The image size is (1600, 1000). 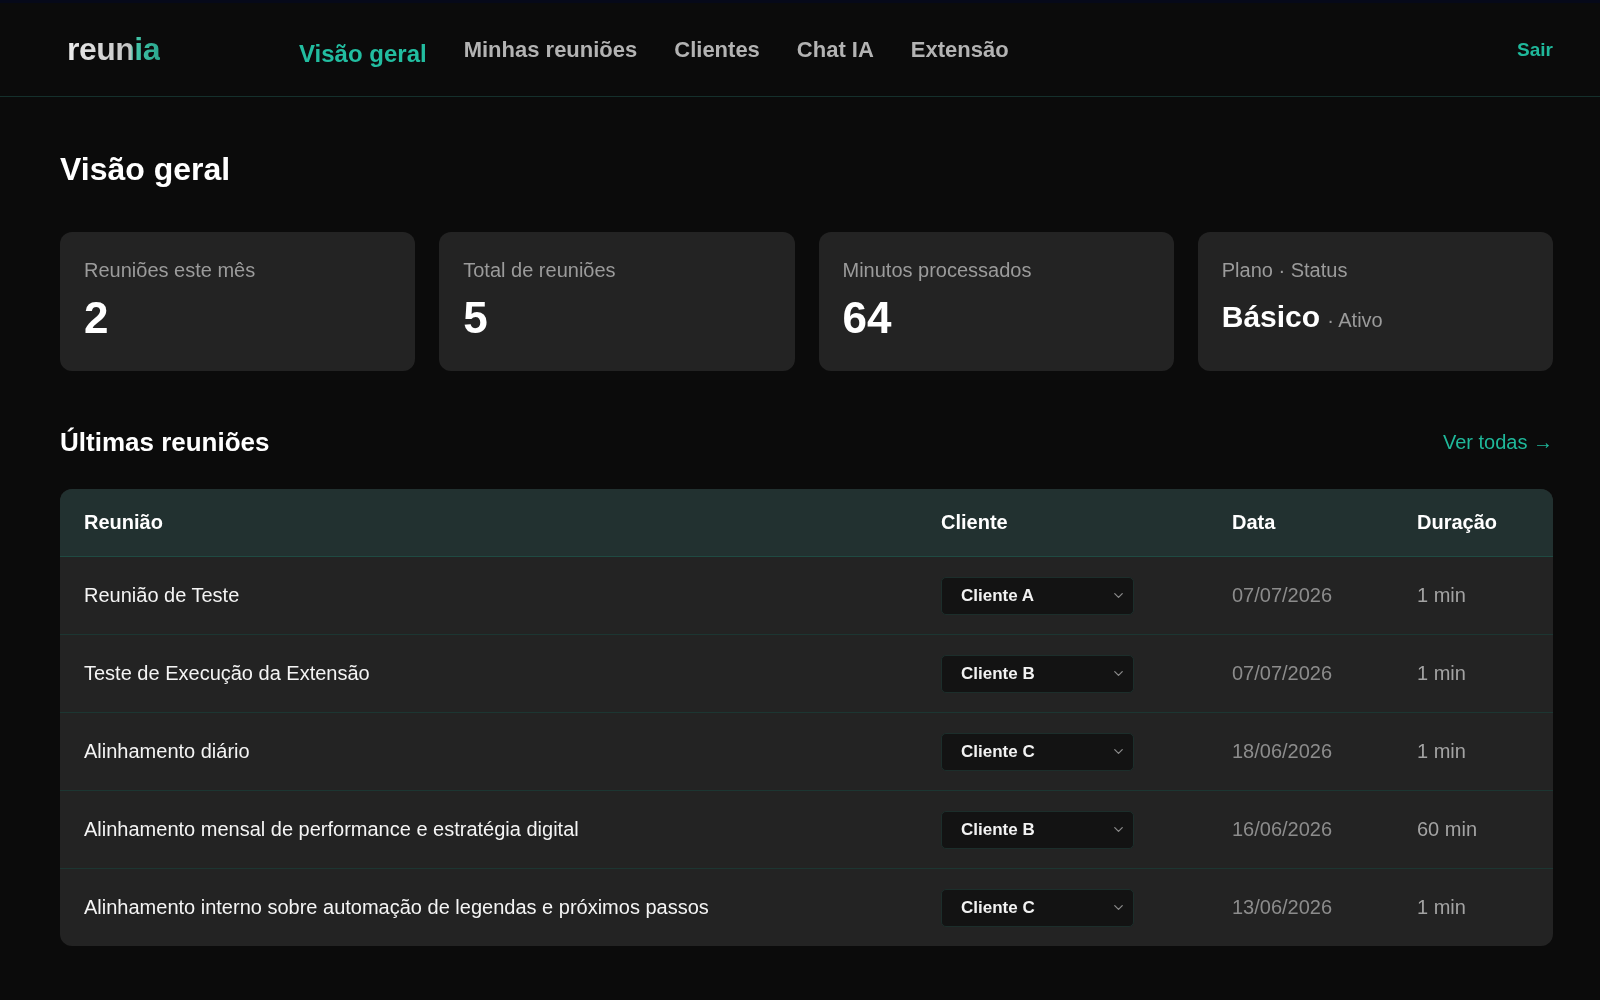 What do you see at coordinates (146, 169) in the screenshot?
I see `page-title: Visão geral` at bounding box center [146, 169].